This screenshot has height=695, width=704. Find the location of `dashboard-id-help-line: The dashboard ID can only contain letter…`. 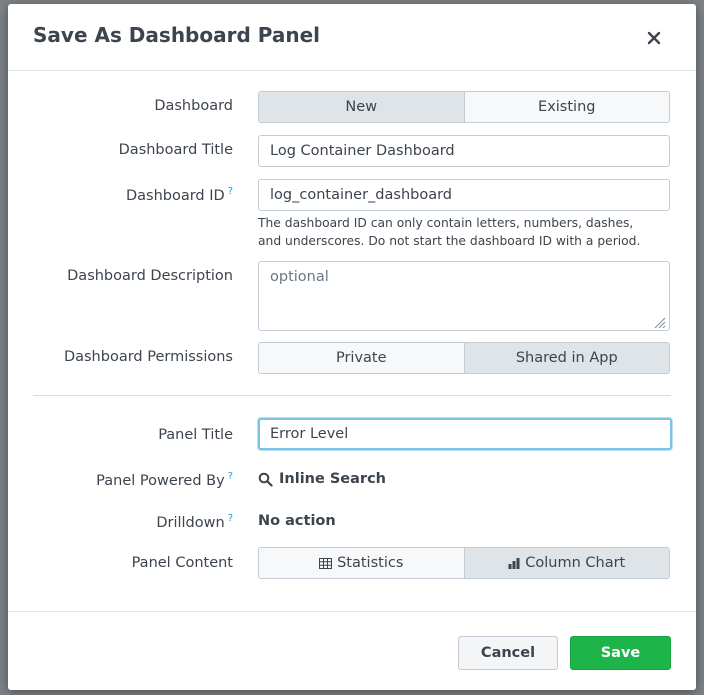

dashboard-id-help-line: The dashboard ID can only contain letter… is located at coordinates (446, 223).